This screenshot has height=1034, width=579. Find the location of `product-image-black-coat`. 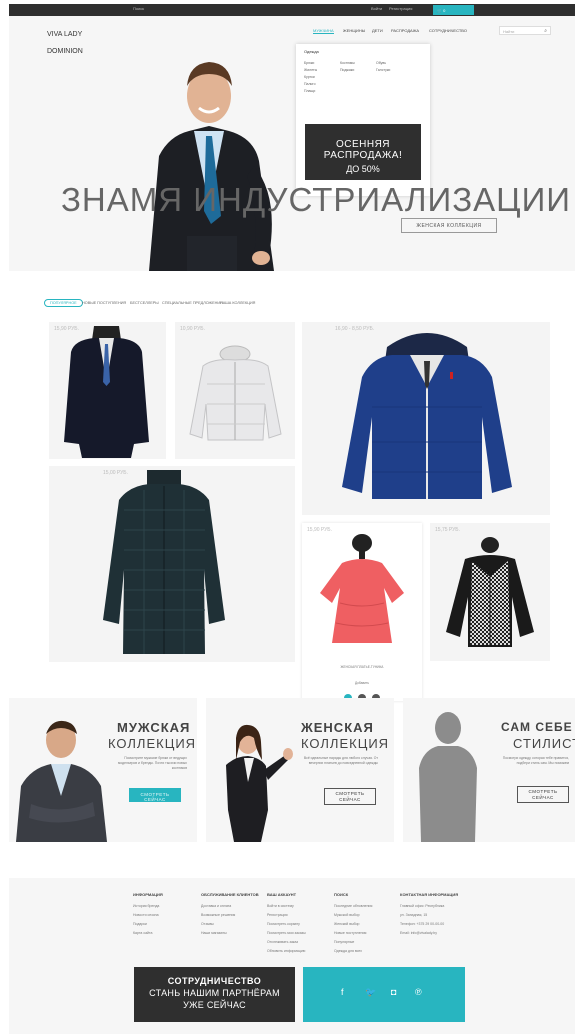

product-image-black-coat is located at coordinates (106, 392).